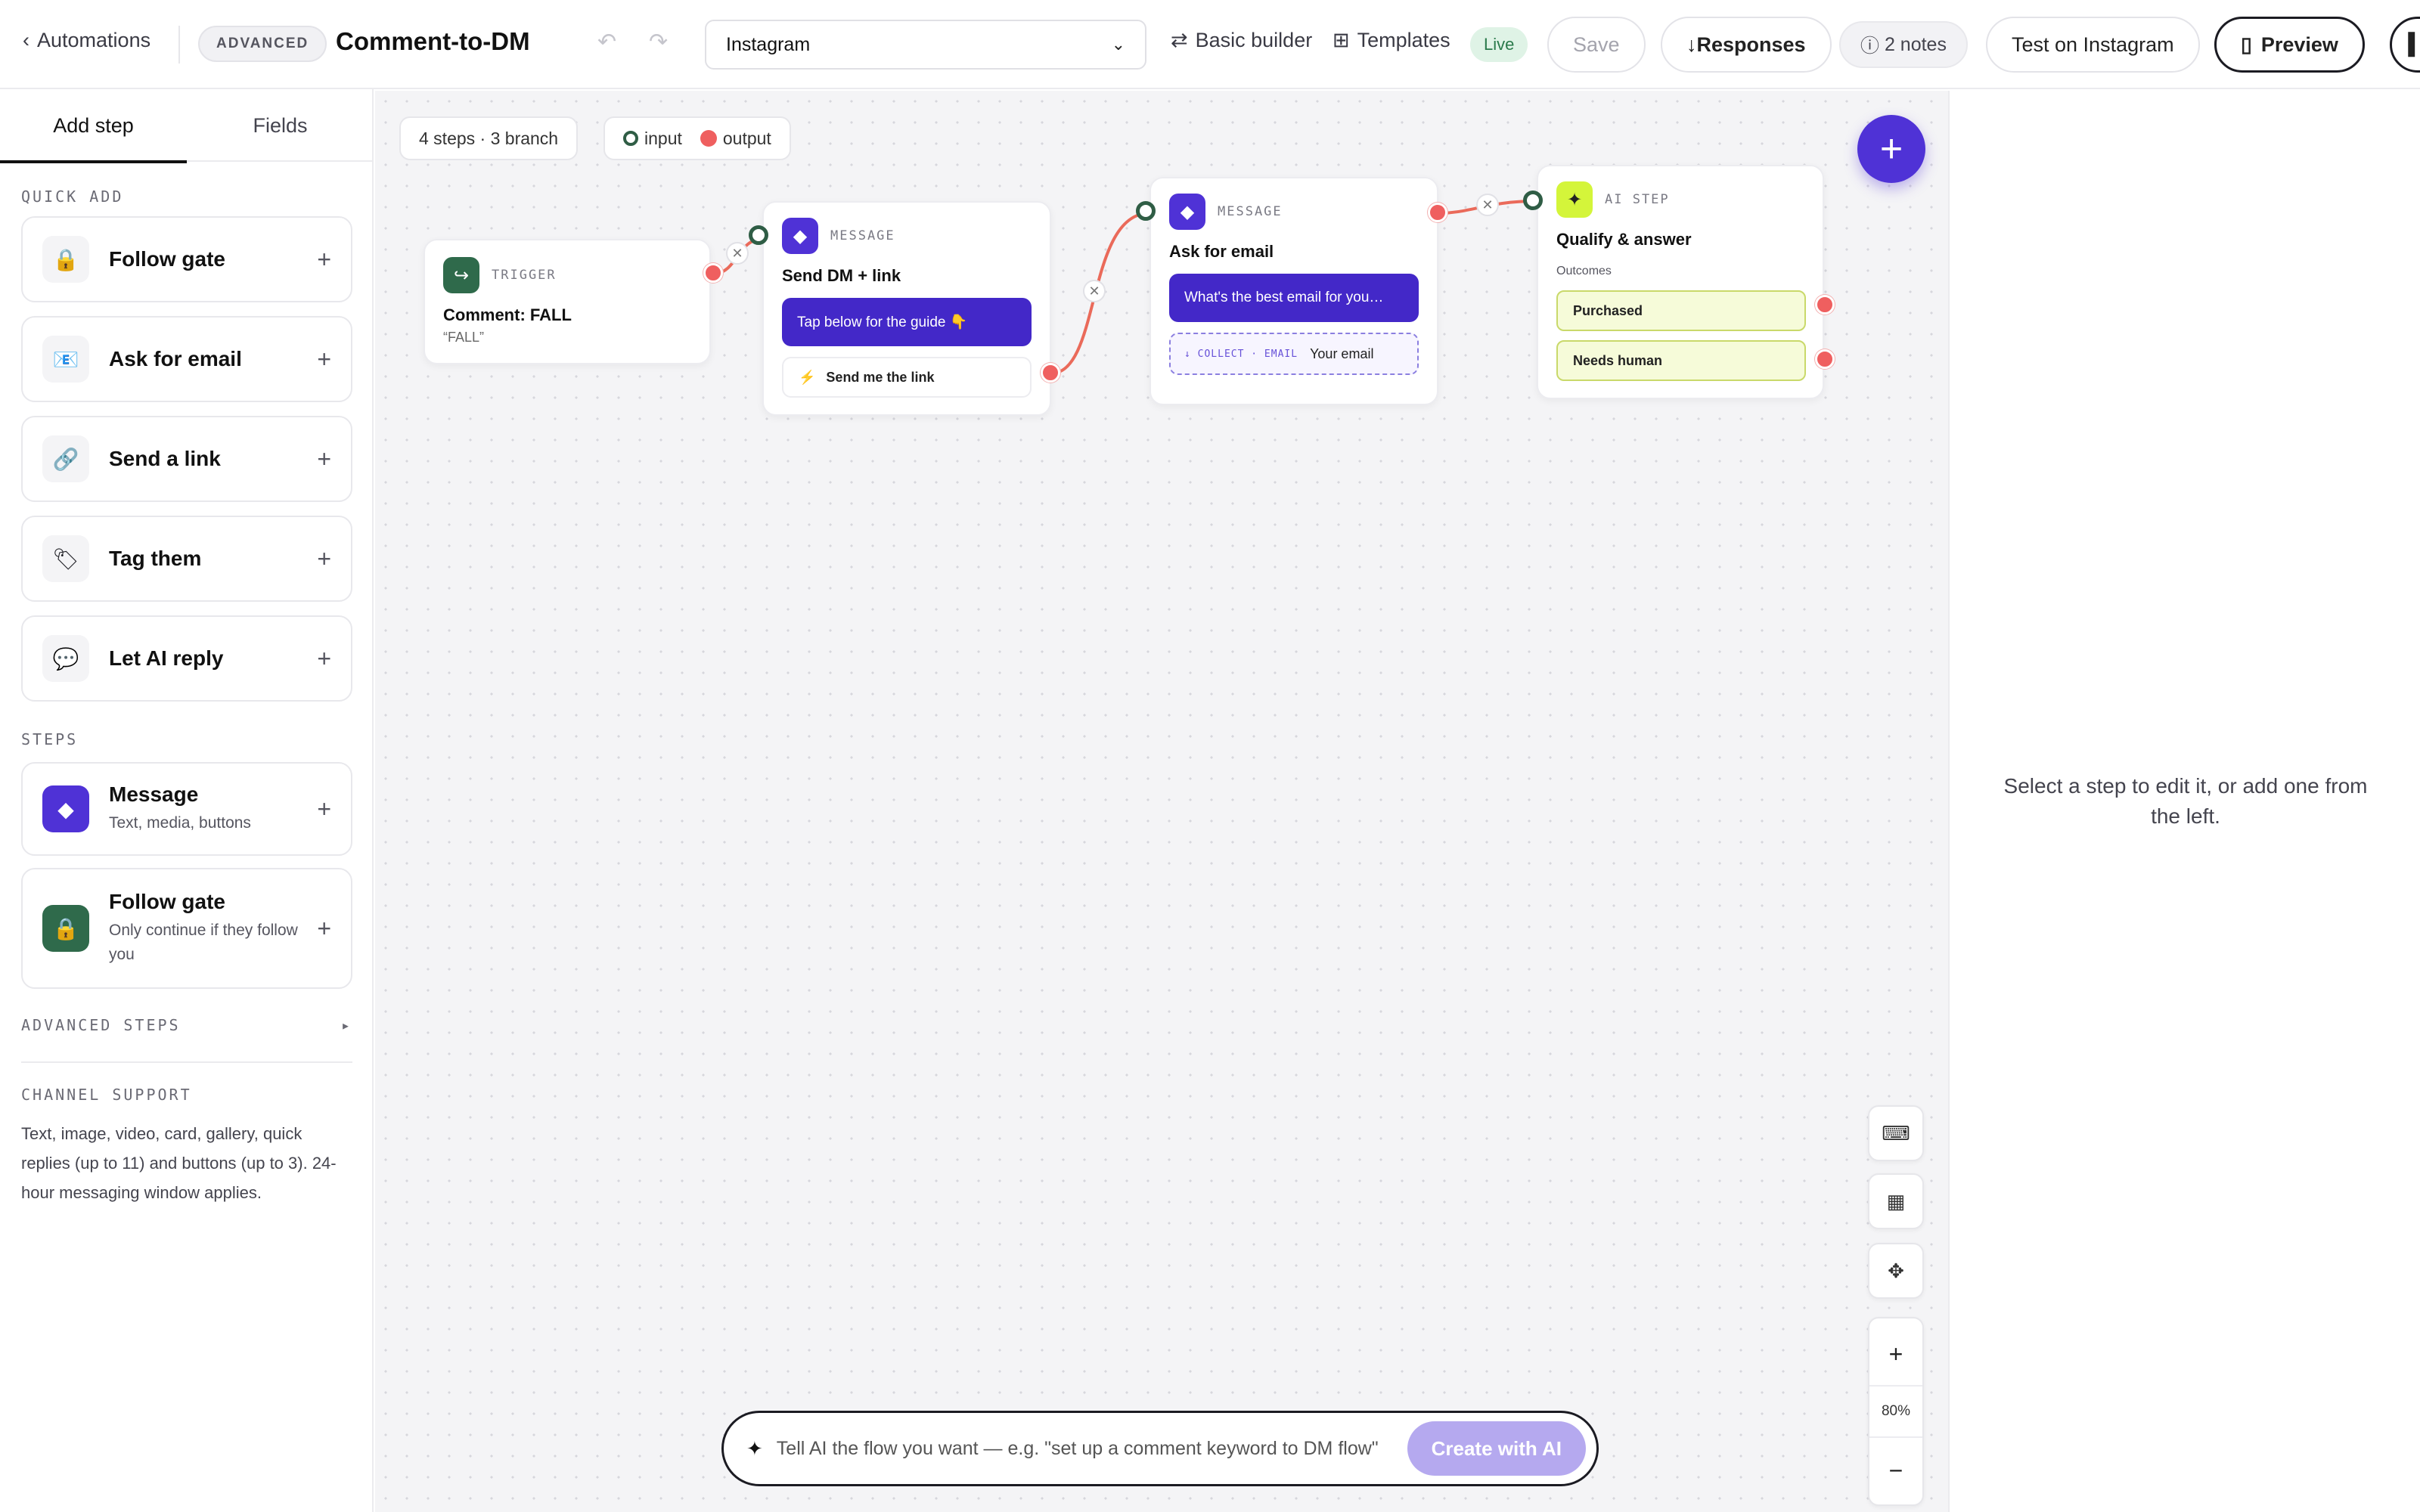  I want to click on node-title: Qualify & answer, so click(1624, 240).